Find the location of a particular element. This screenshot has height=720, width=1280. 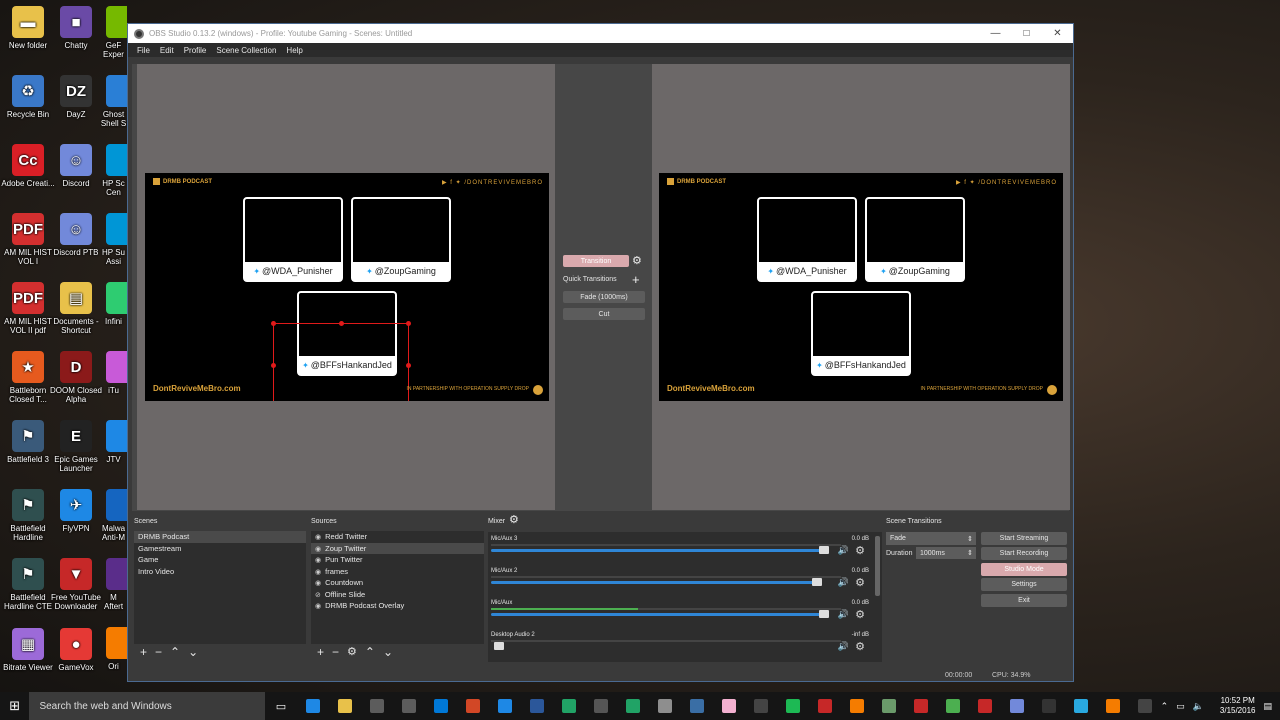

menu-profile: Profile is located at coordinates (195, 50).